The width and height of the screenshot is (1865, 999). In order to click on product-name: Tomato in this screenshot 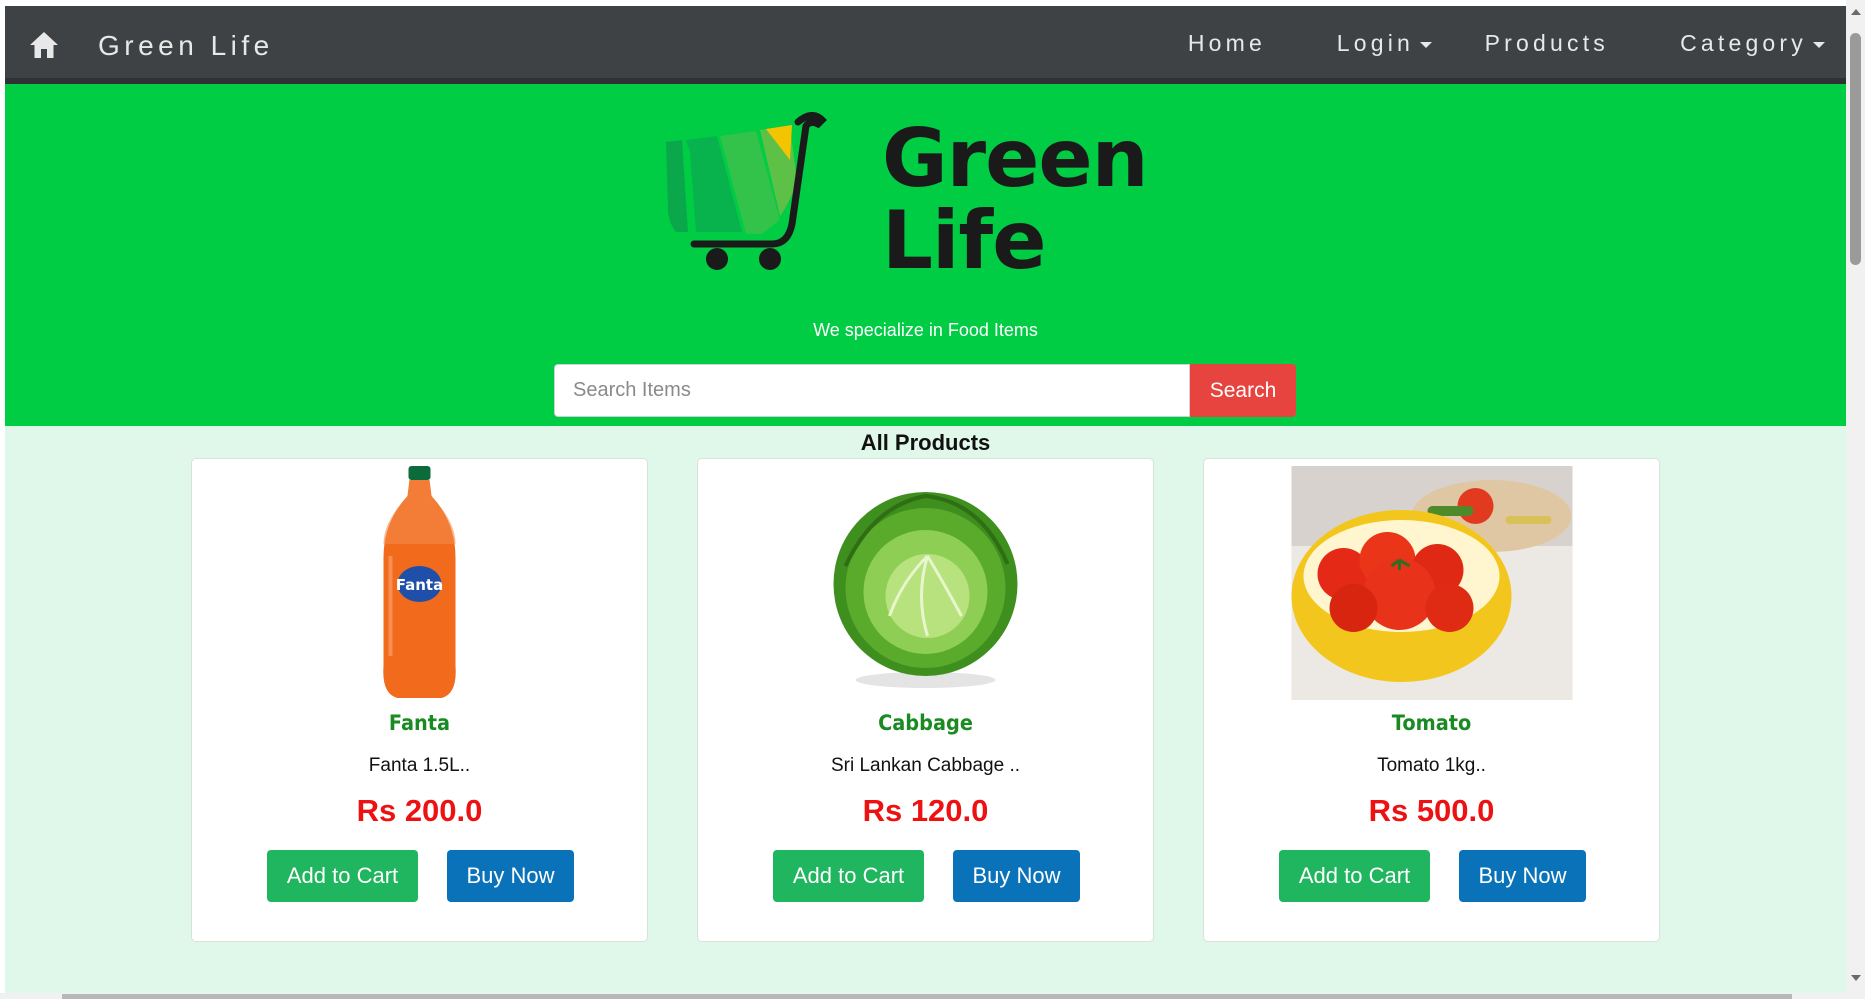, I will do `click(1431, 723)`.